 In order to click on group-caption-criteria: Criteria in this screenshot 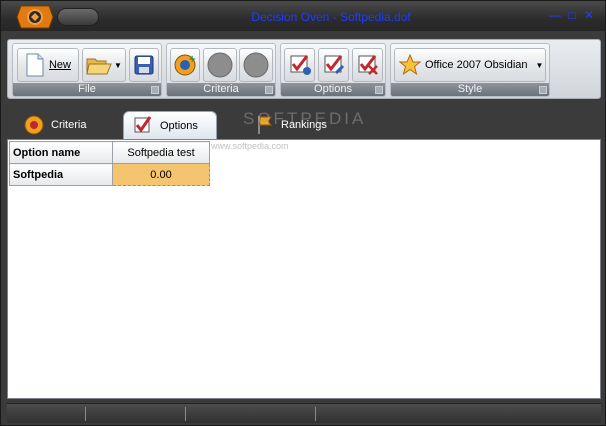, I will do `click(221, 89)`.